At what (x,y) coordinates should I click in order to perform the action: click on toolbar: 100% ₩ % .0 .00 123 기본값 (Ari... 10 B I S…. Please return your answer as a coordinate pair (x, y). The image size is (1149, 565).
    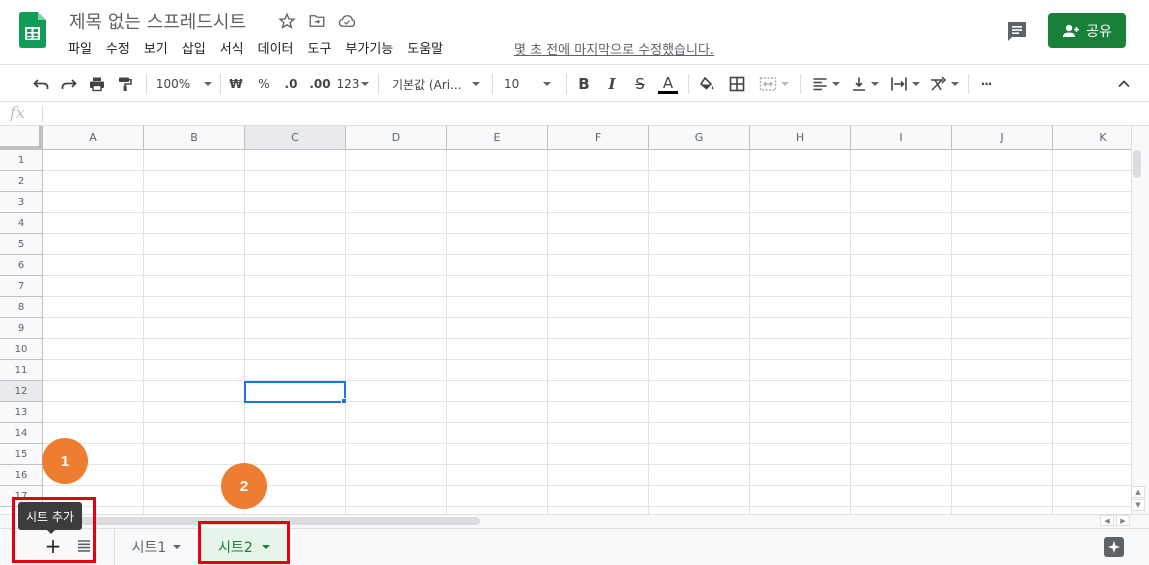
    Looking at the image, I should click on (574, 83).